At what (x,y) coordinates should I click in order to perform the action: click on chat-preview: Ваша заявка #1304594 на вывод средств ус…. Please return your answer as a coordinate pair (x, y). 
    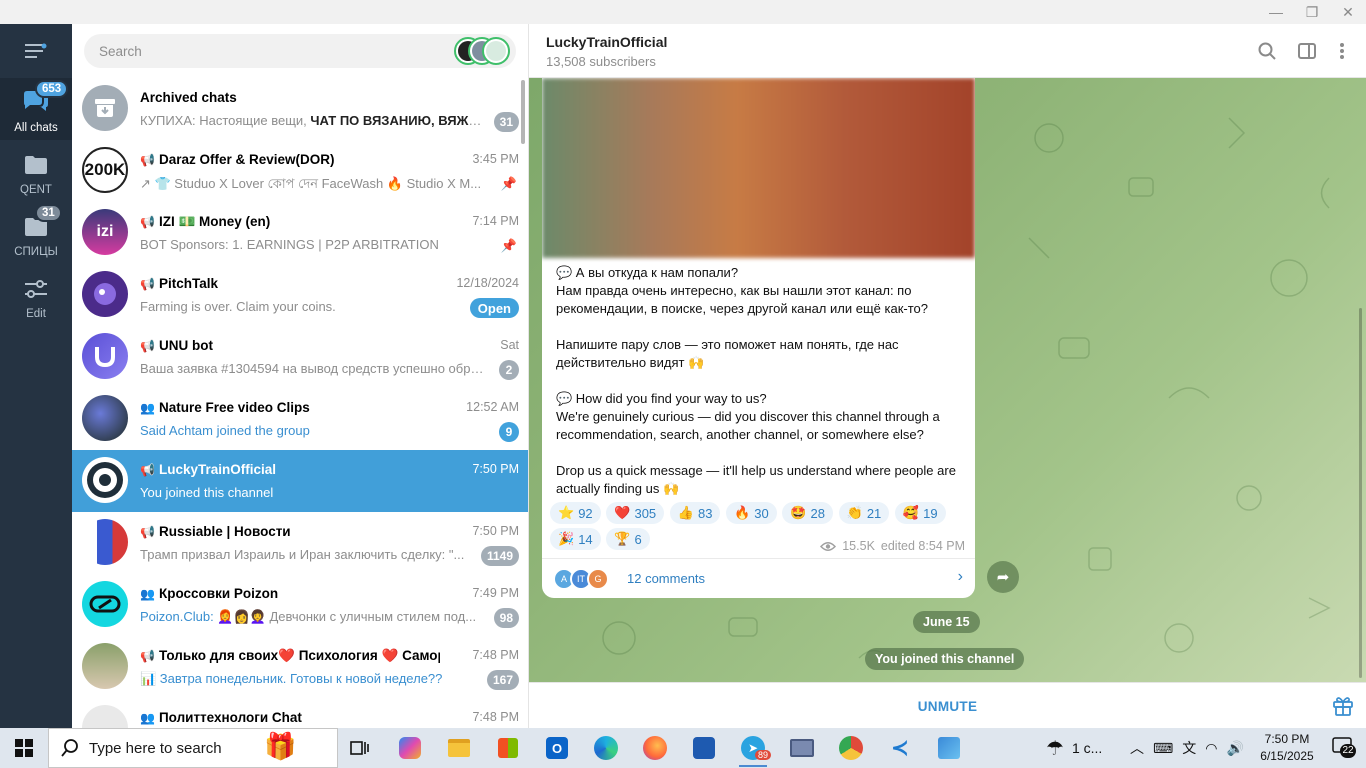
    Looking at the image, I should click on (312, 368).